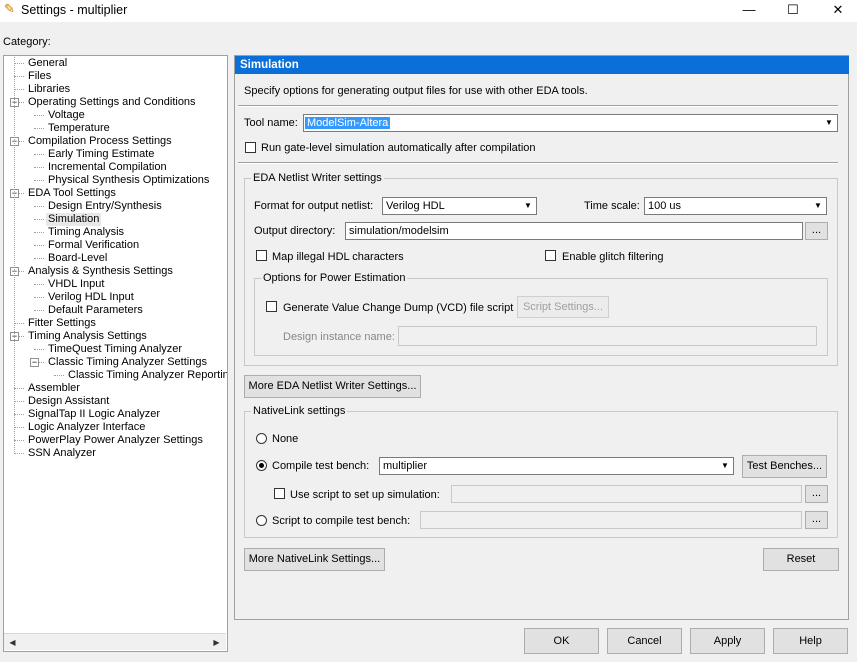 This screenshot has height=662, width=857. I want to click on map-illegal-label: Map illegal HDL characters, so click(338, 257).